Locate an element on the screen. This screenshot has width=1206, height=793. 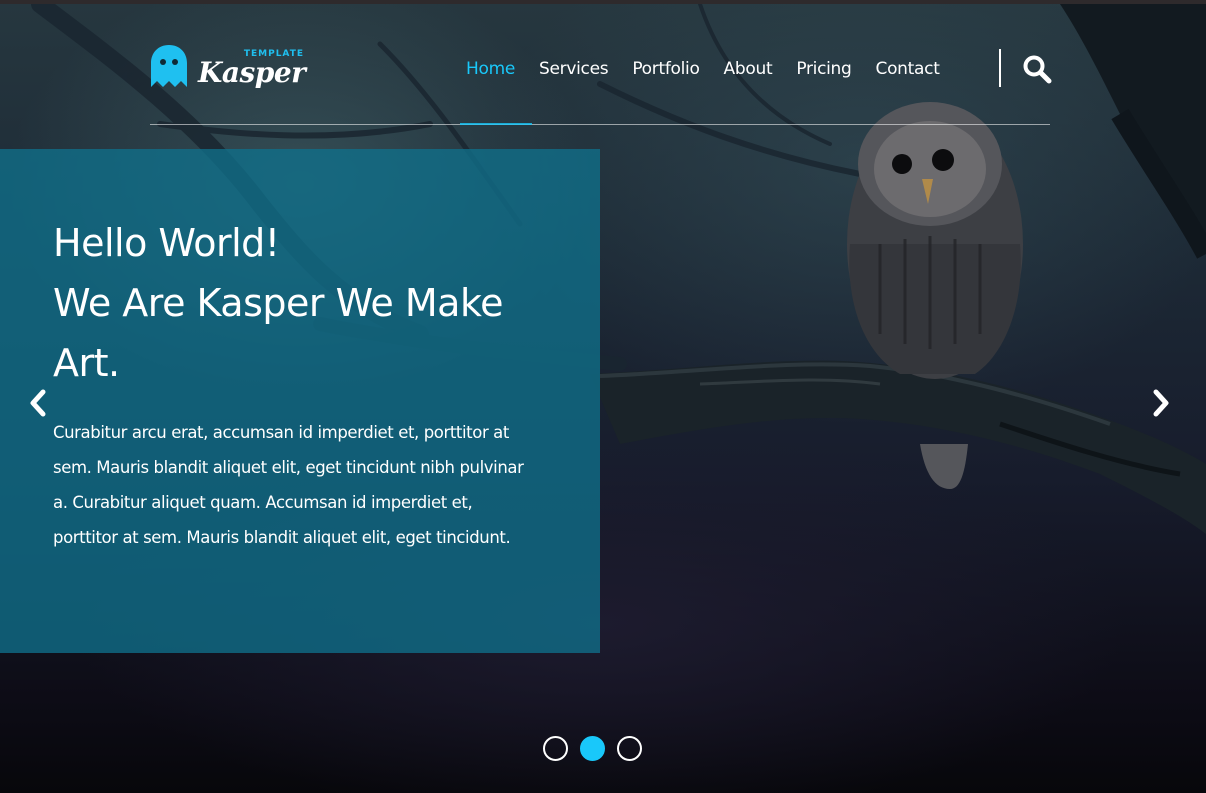
hero-title-line-2: We Are Kasper We Make is located at coordinates (278, 303).